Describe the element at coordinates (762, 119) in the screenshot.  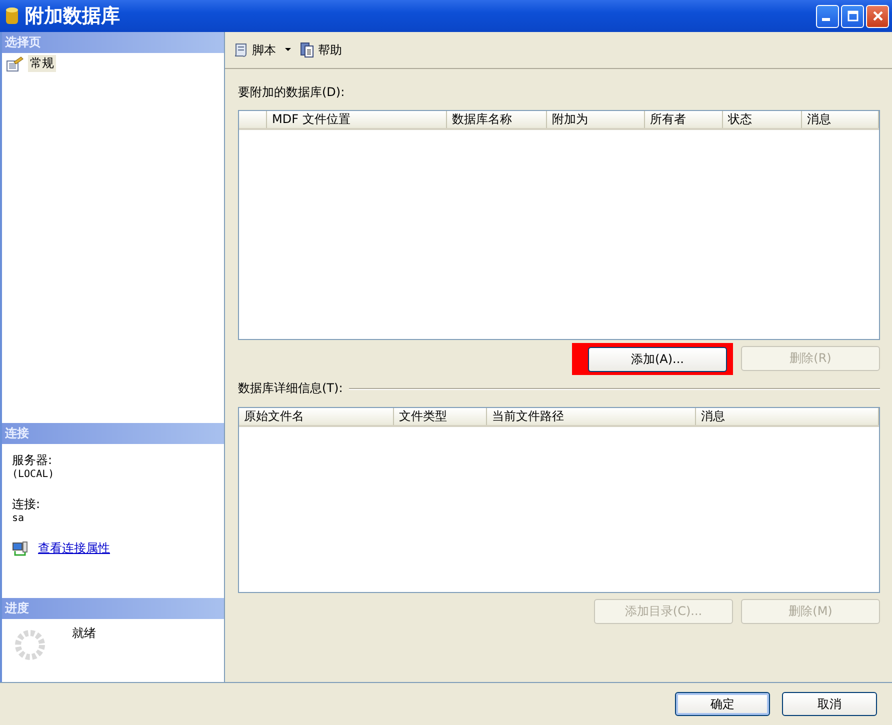
I see `column-header: 状态` at that location.